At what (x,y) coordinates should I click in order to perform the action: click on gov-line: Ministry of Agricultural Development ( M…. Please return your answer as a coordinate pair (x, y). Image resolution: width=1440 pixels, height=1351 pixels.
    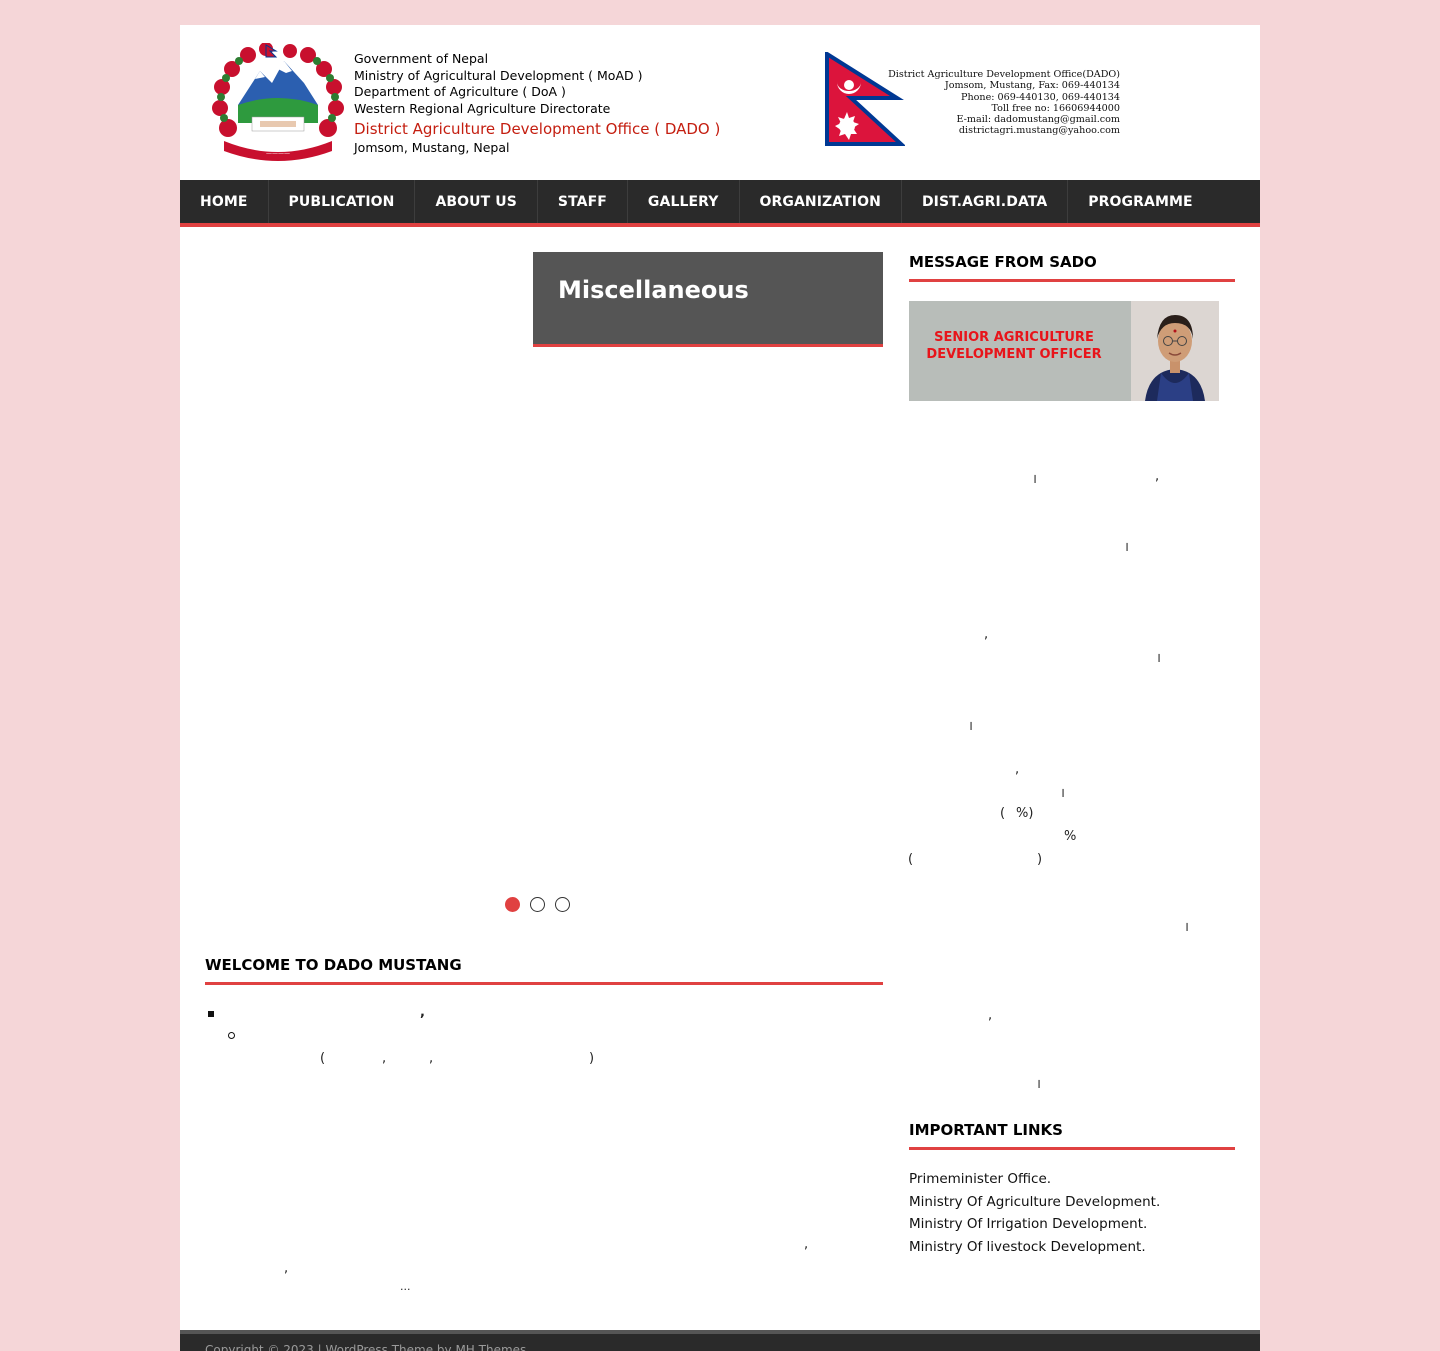
    Looking at the image, I should click on (498, 75).